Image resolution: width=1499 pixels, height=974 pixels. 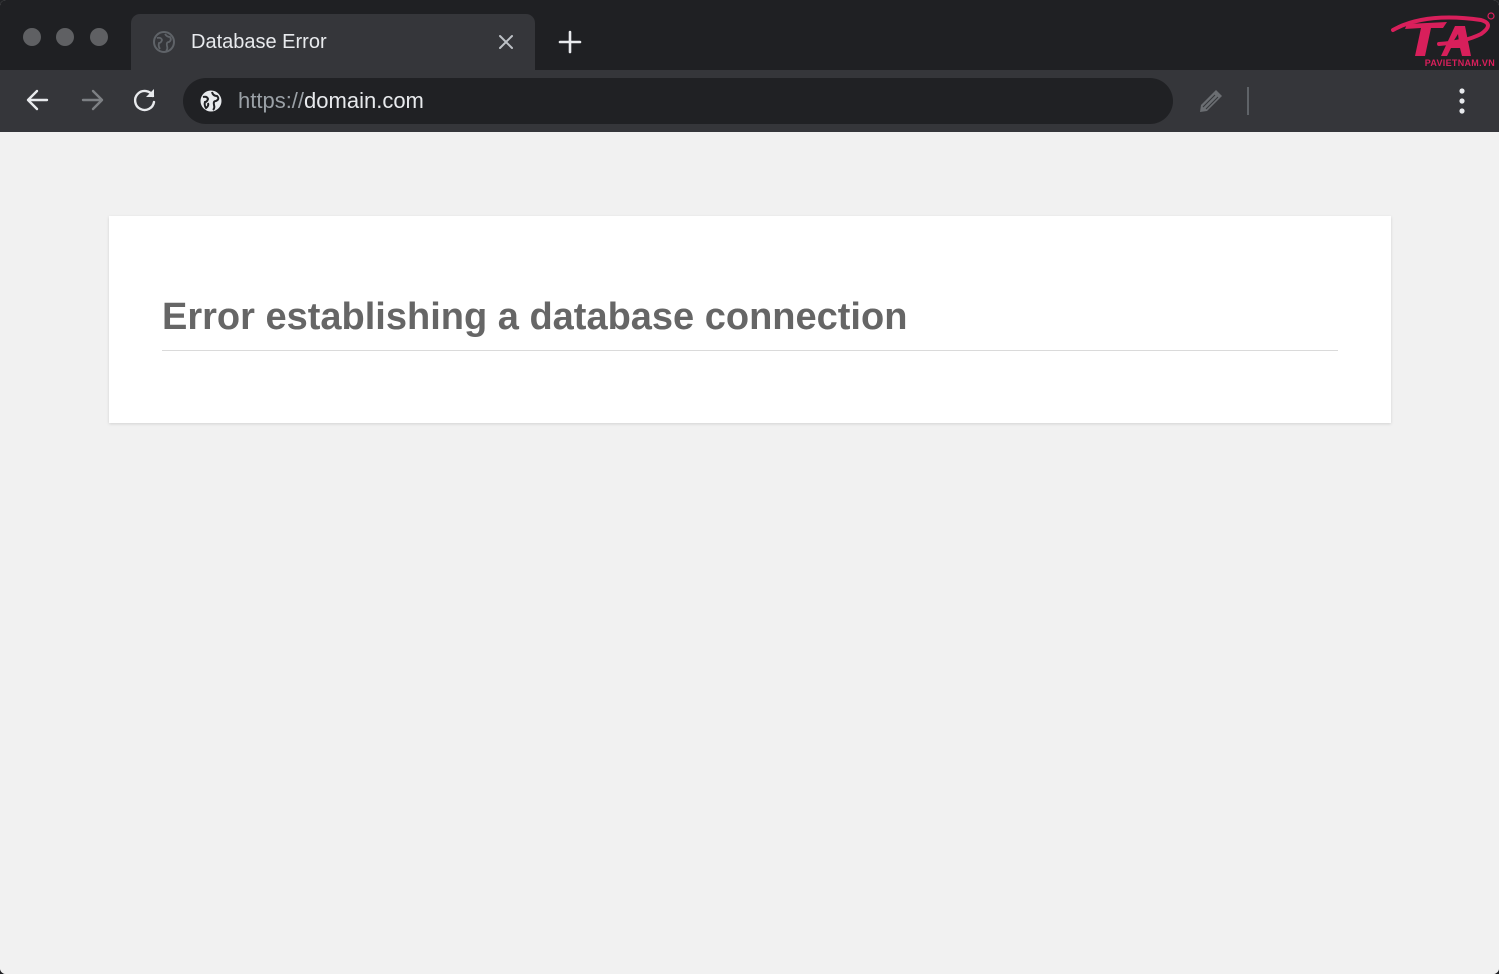 I want to click on browser-toolbar: https://domain.com, so click(x=749, y=101).